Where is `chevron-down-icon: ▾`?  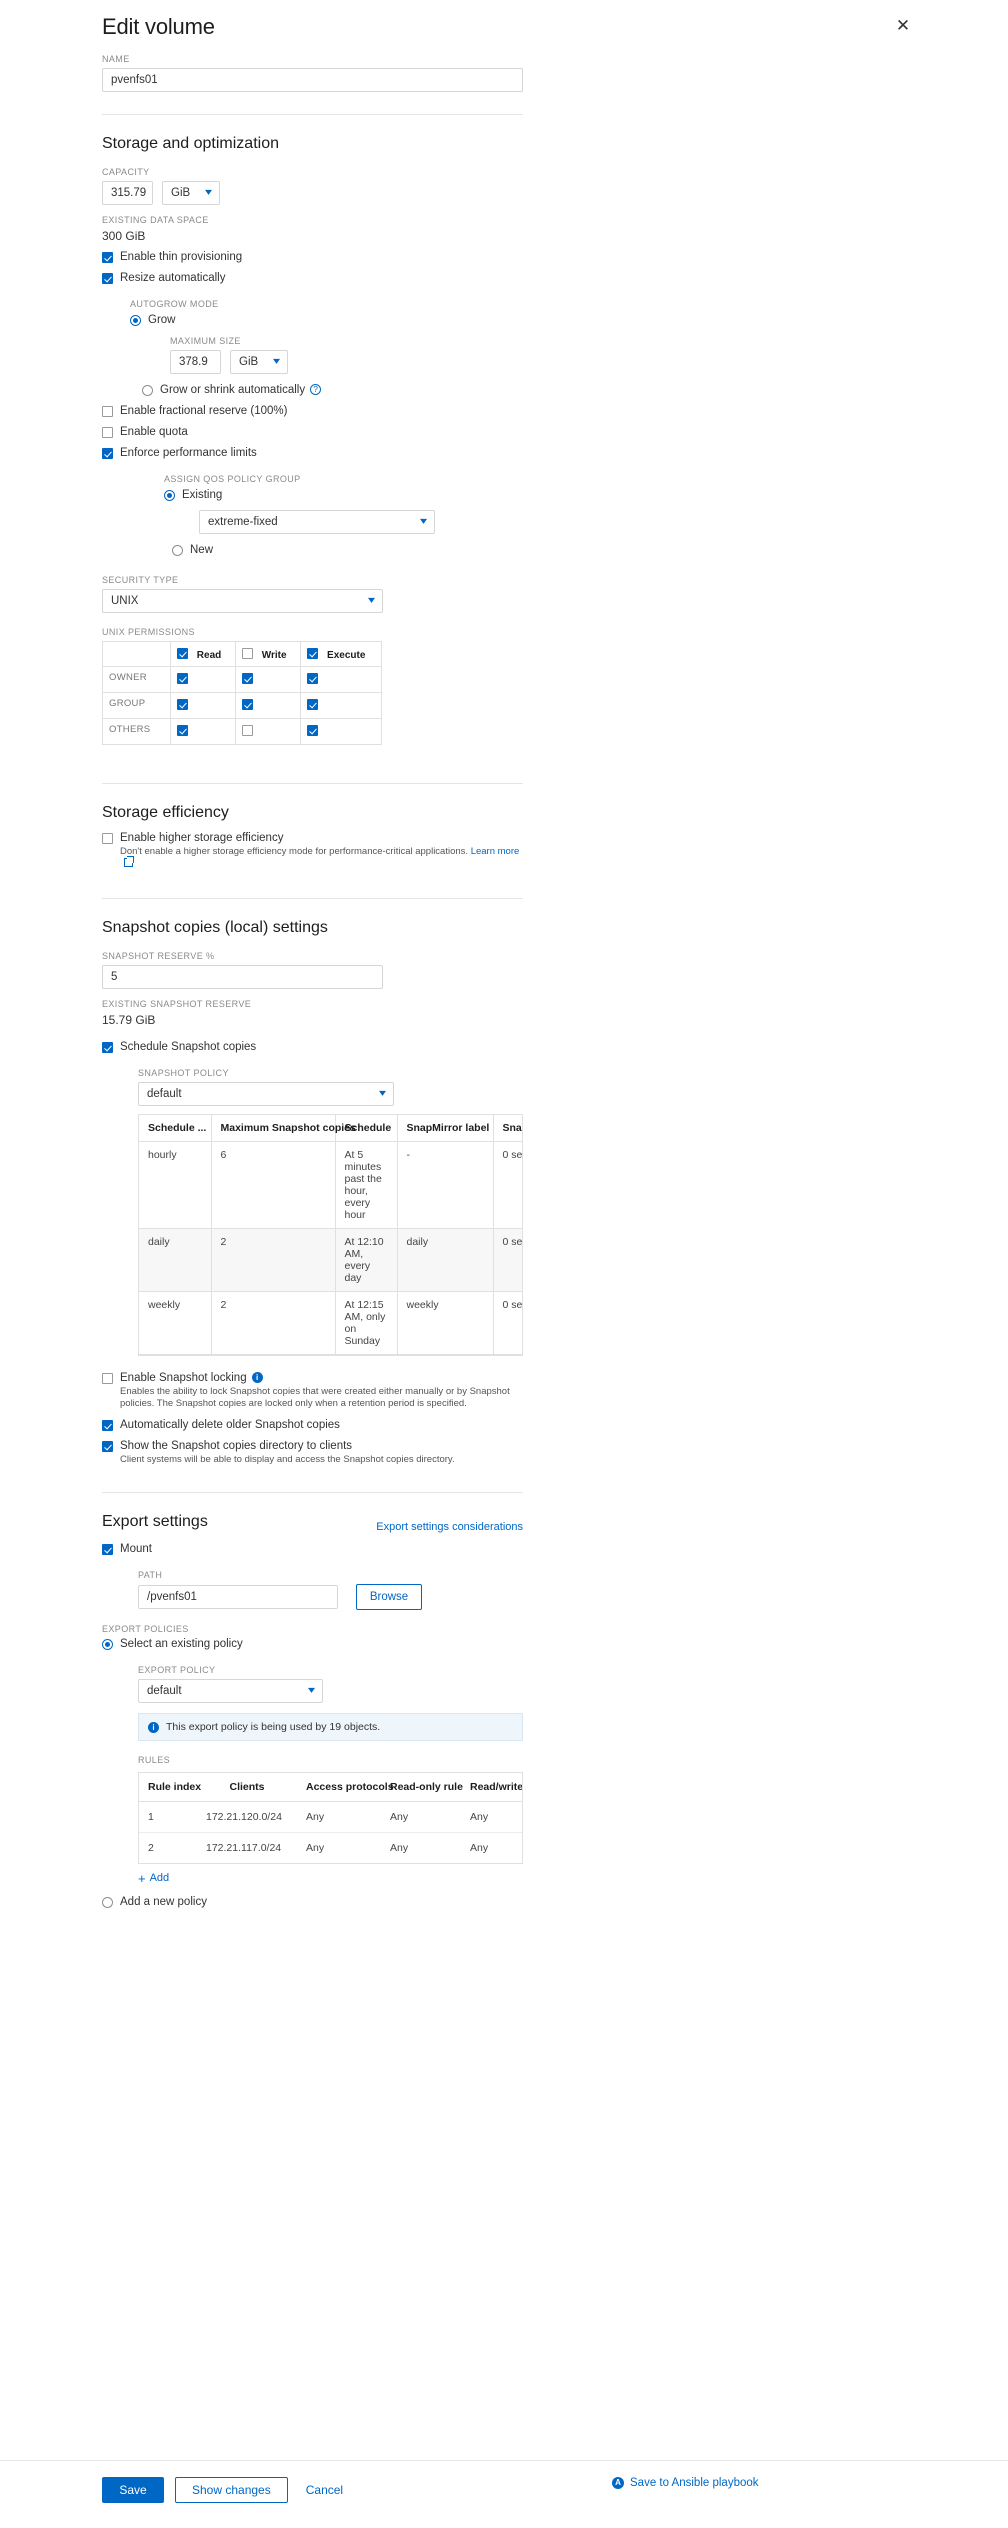 chevron-down-icon: ▾ is located at coordinates (371, 600).